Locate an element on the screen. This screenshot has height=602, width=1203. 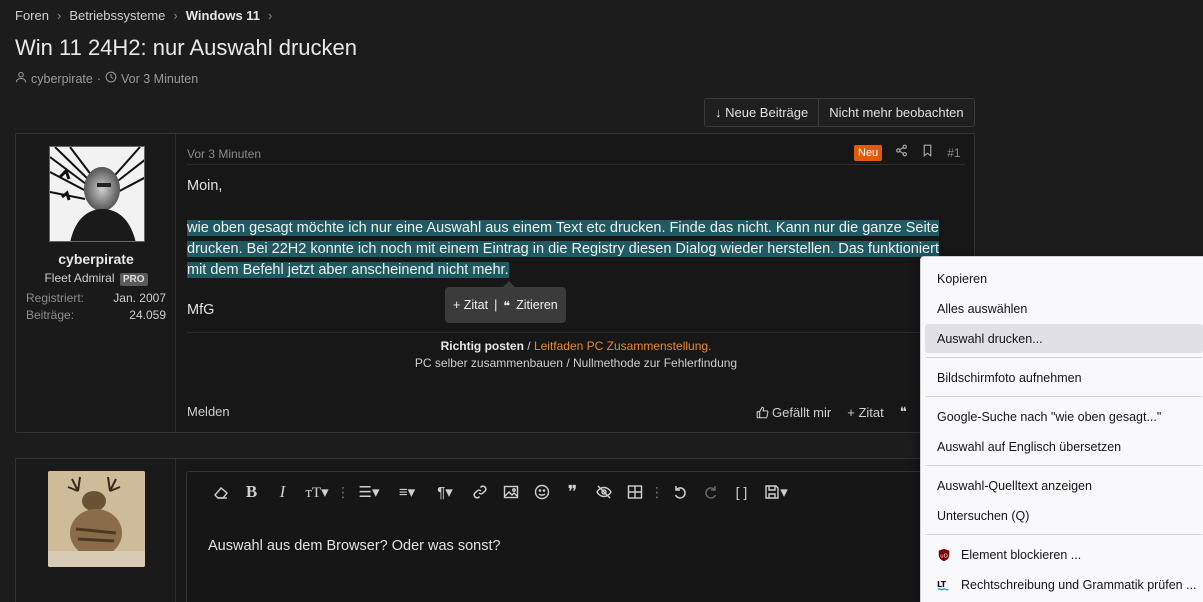
menu-item-copy: Kopieren is located at coordinates (1062, 278).